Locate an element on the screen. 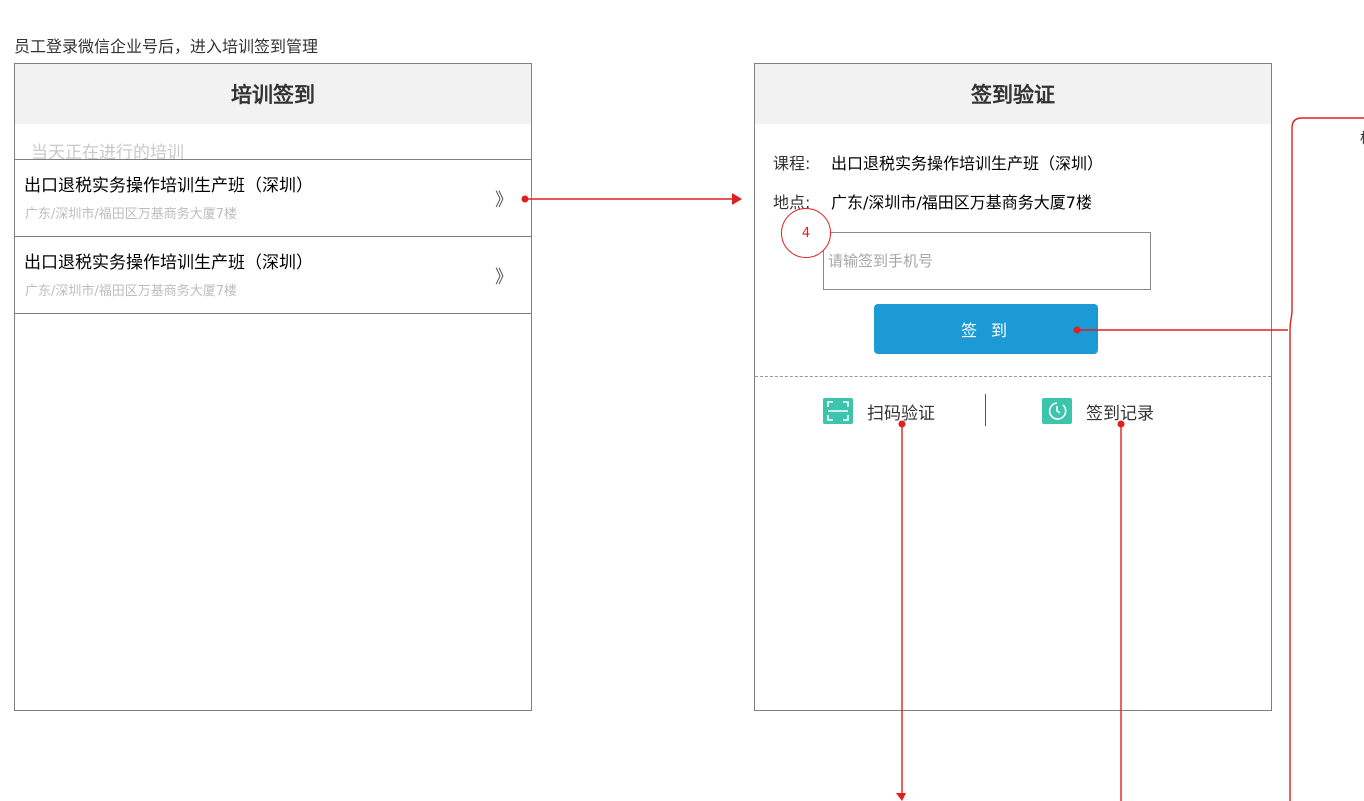 Image resolution: width=1364 pixels, height=801 pixels. signin-button-label: 签到 is located at coordinates (990, 330).